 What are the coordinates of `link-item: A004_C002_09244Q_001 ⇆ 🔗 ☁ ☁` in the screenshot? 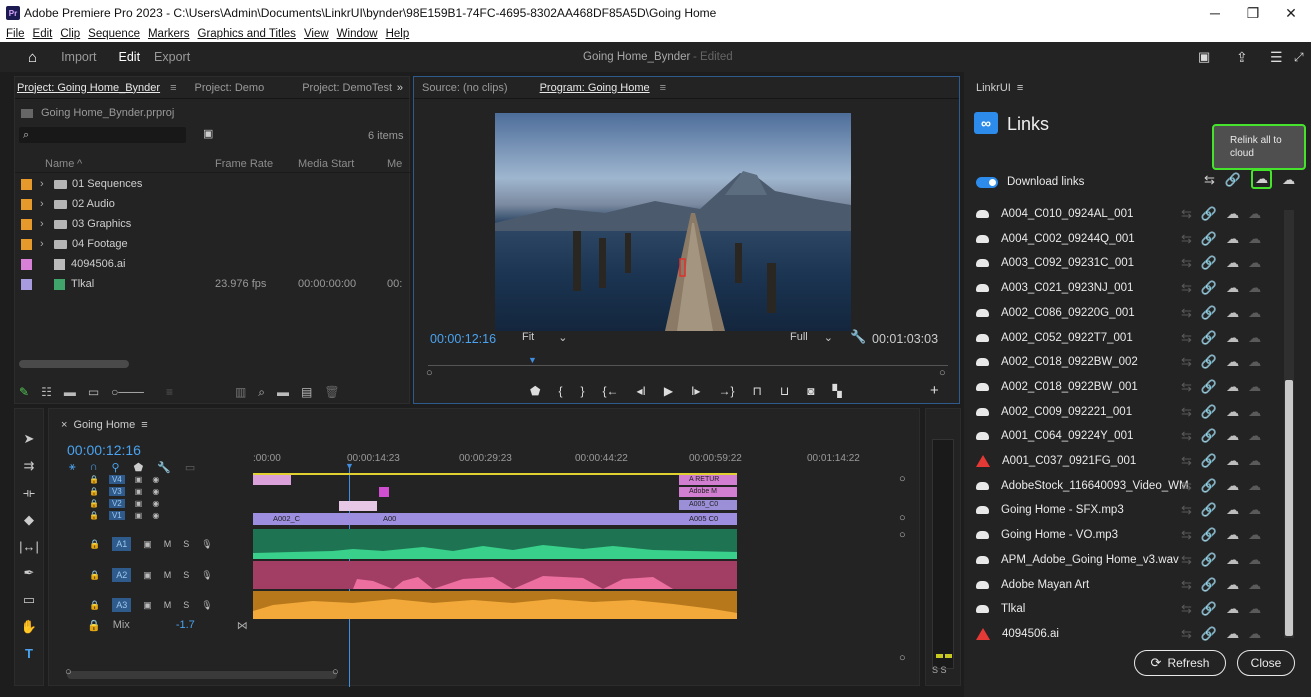 It's located at (1128, 239).